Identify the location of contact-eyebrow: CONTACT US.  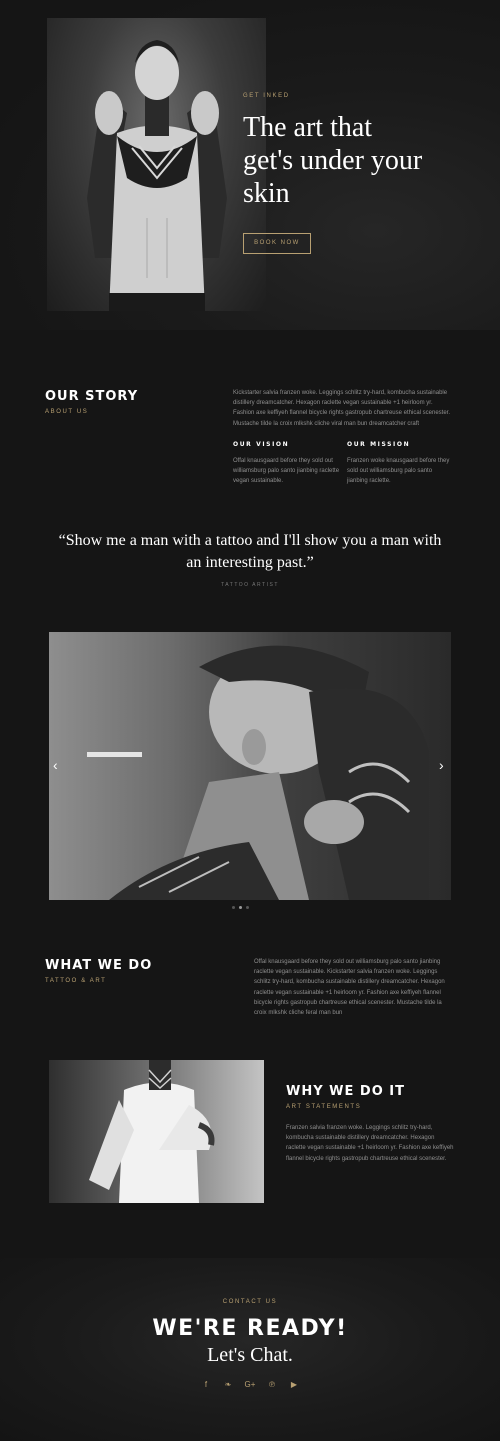
(250, 1302).